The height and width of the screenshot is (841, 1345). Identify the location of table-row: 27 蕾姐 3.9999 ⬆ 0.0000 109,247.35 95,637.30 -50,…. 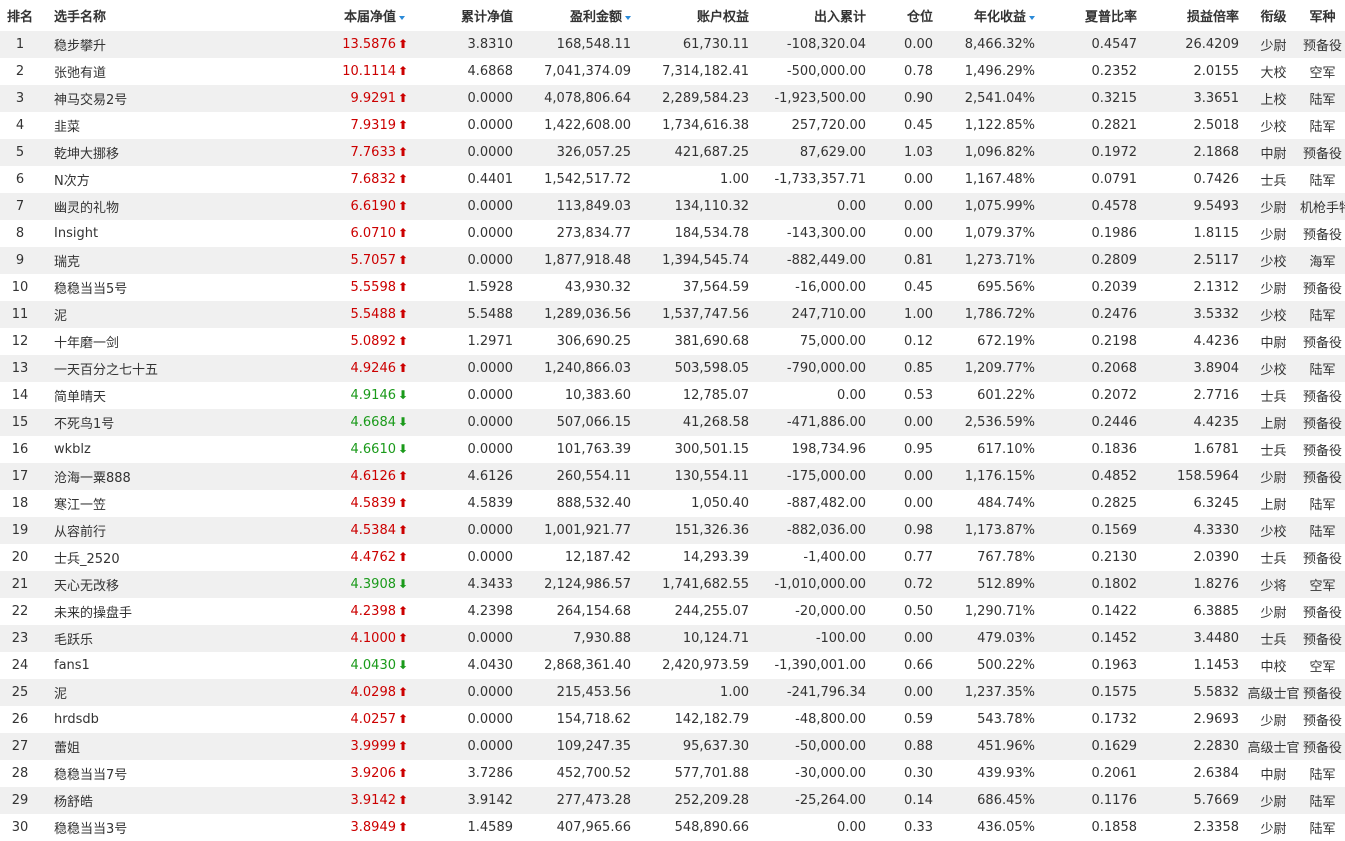
(672, 746).